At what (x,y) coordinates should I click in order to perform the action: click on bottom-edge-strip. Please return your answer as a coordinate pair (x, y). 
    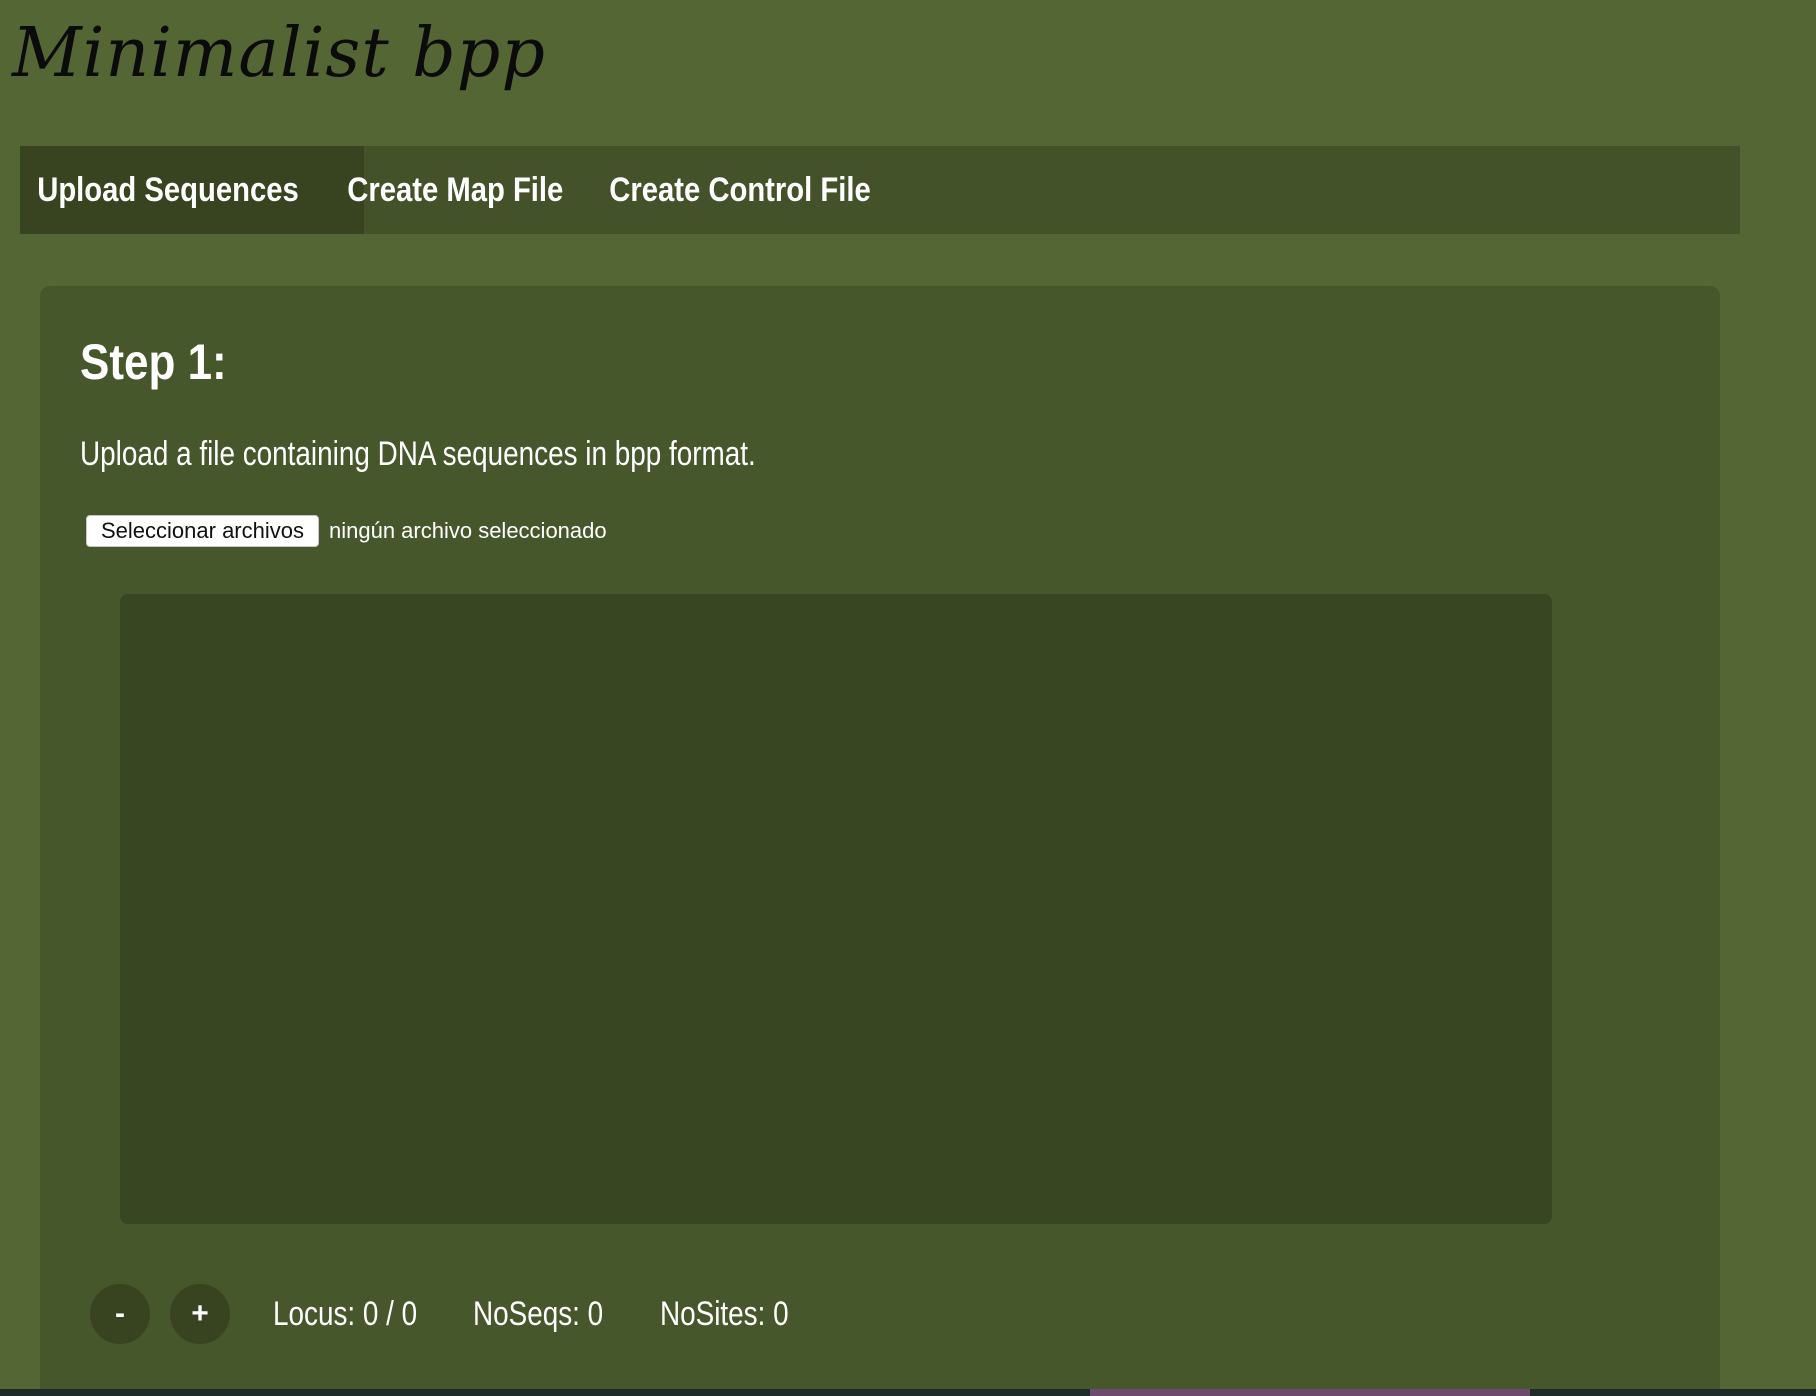
    Looking at the image, I should click on (908, 1392).